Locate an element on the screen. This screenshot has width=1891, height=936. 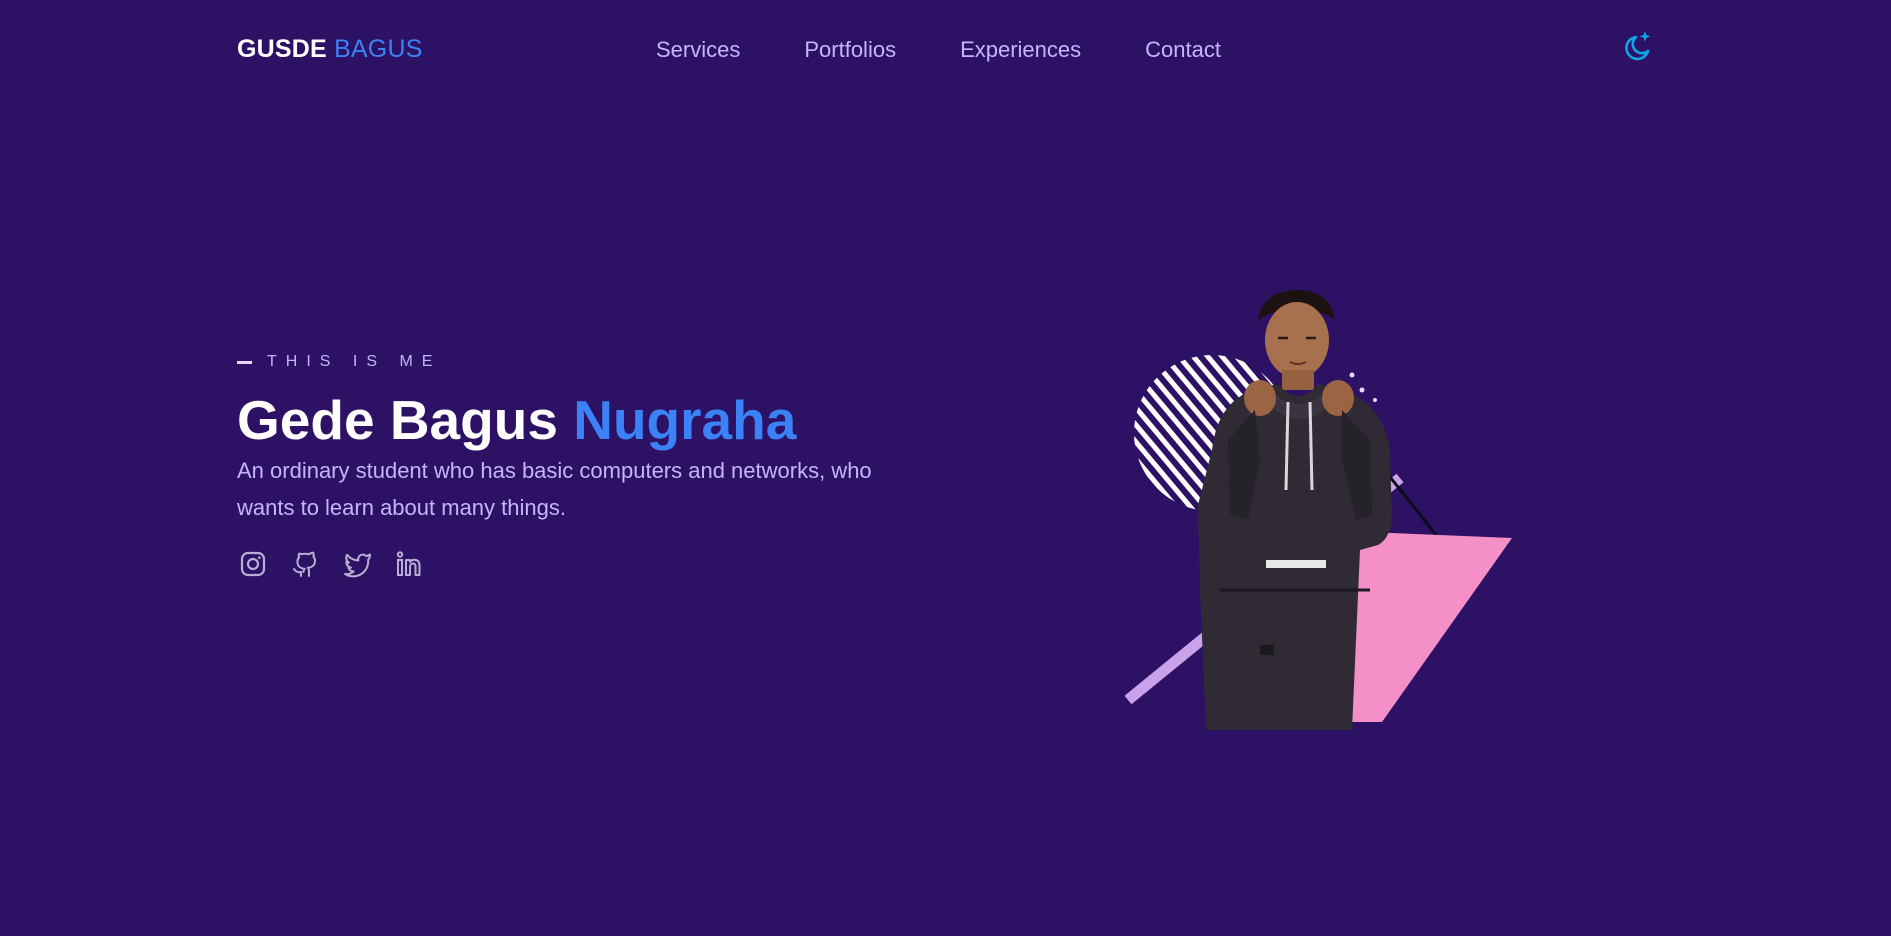
hero-tagline: THIS IS ME is located at coordinates (587, 362).